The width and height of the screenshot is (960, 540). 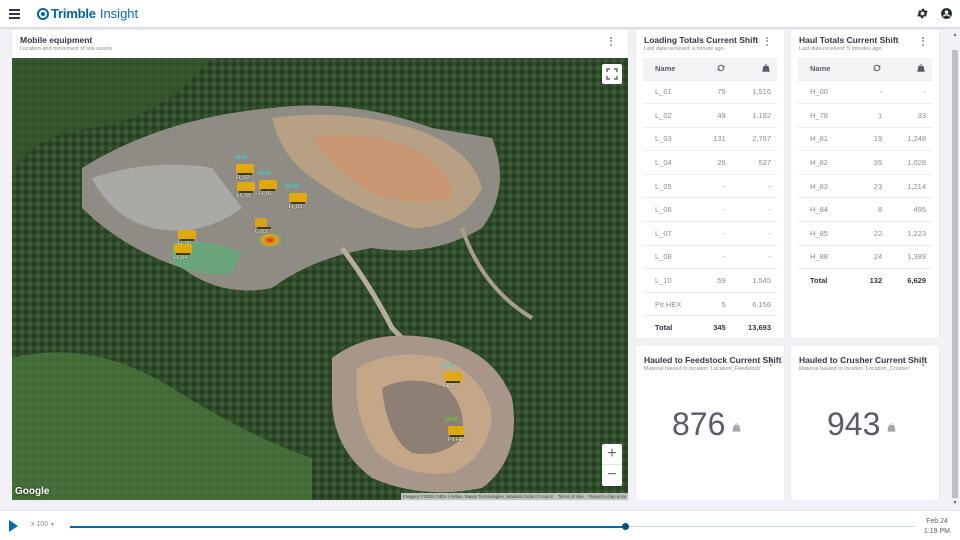 What do you see at coordinates (267, 184) in the screenshot?
I see `asset-marker: 02:05 H_81` at bounding box center [267, 184].